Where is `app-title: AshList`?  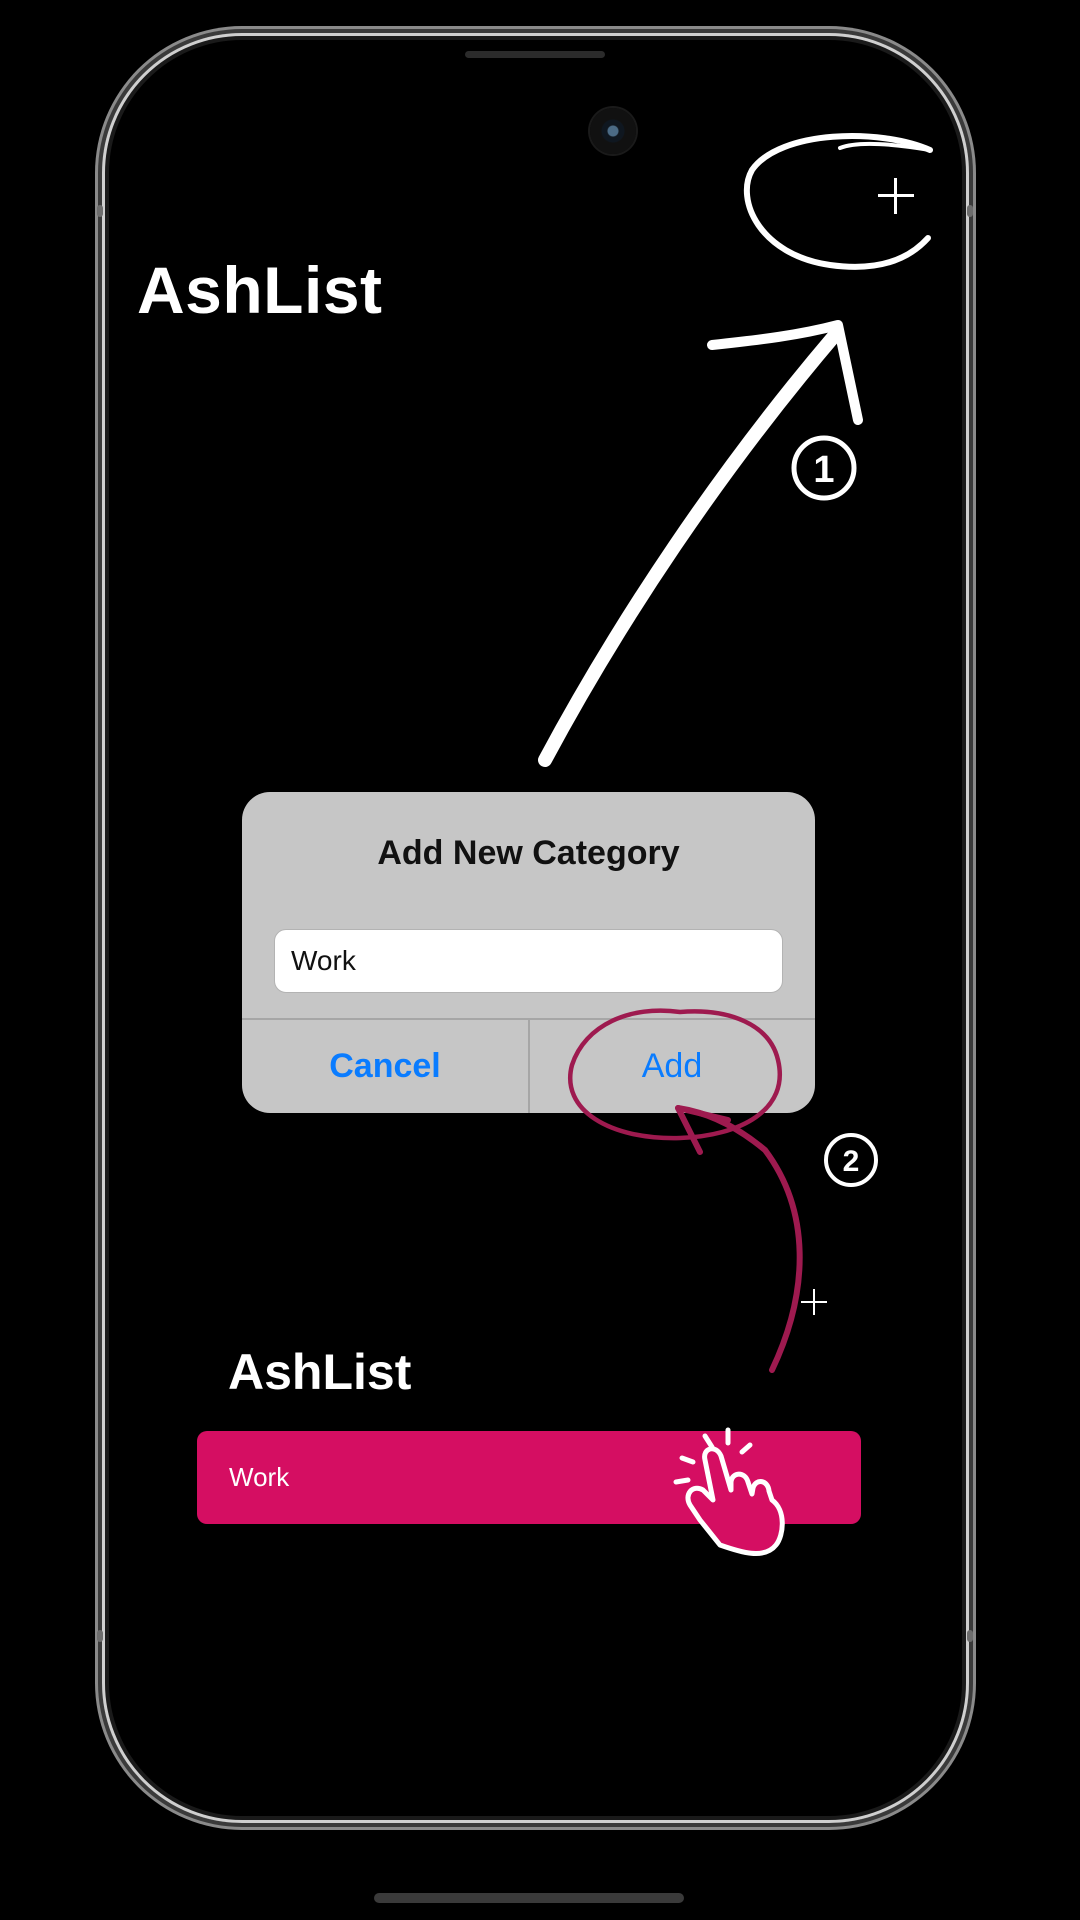 app-title: AshList is located at coordinates (260, 290).